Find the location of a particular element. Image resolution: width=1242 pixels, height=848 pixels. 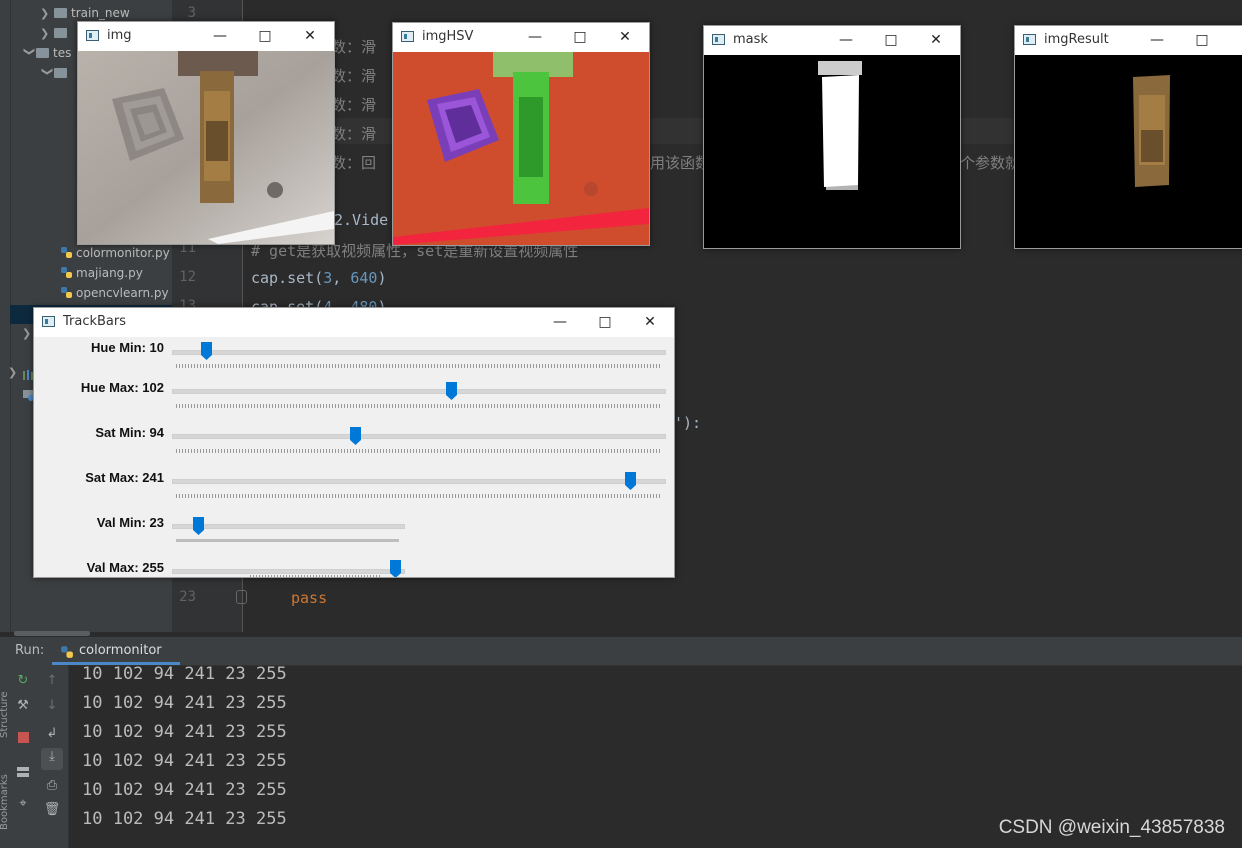

window-title: imgResult is located at coordinates (1076, 39).